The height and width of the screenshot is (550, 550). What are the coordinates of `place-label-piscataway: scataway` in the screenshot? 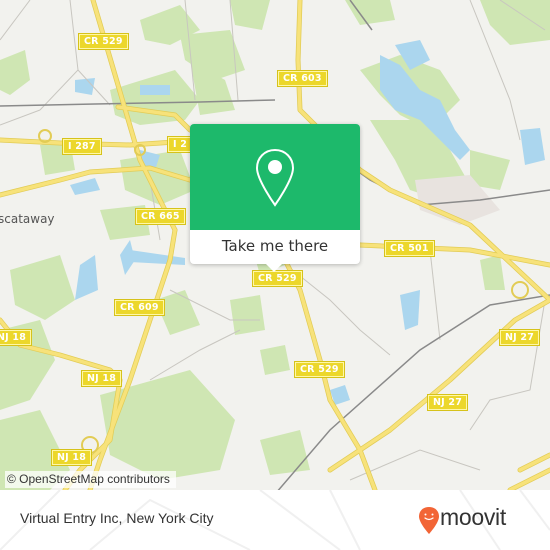 It's located at (27, 219).